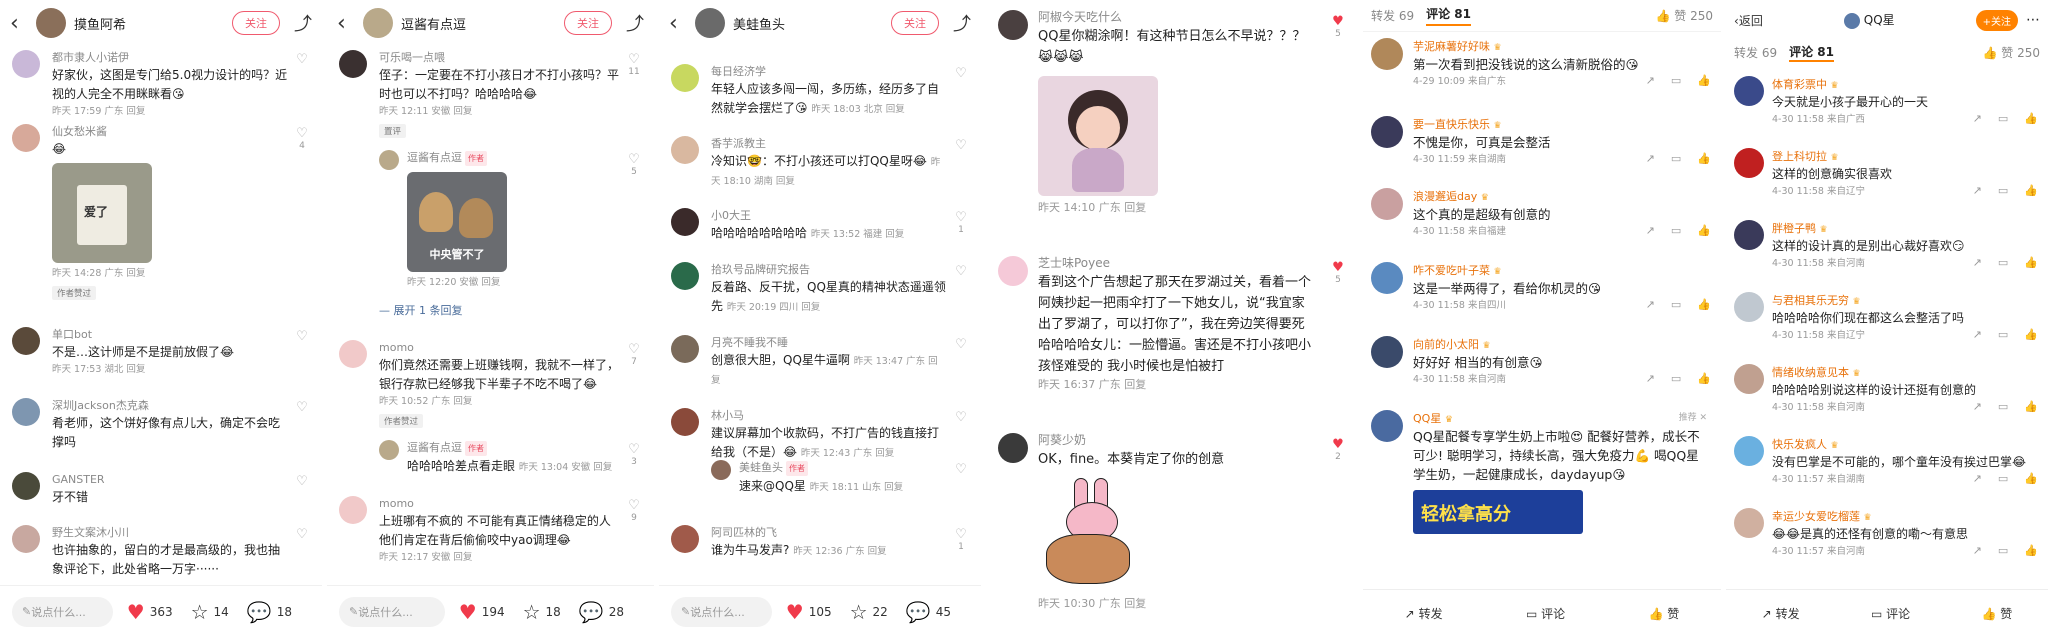  I want to click on promo-tag: 推荐 ✕, so click(1693, 416).